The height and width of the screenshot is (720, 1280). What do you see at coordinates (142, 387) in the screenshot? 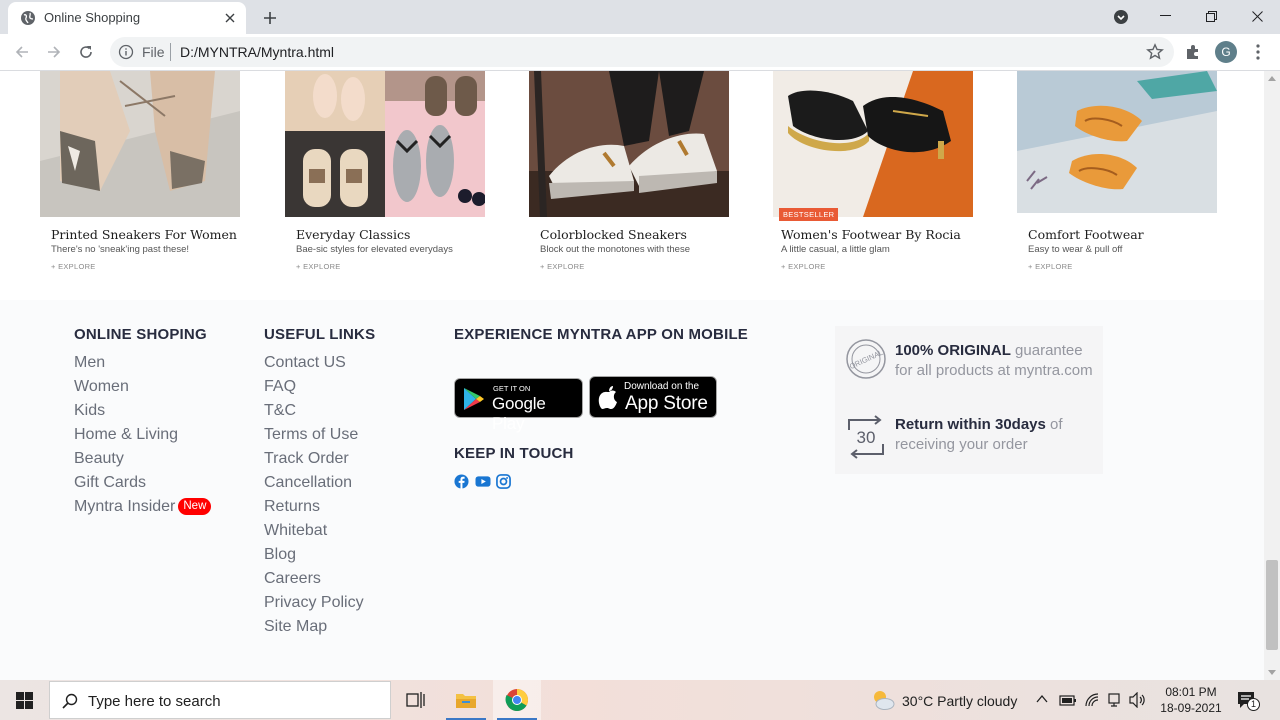
I see `footer-link-women: Women` at bounding box center [142, 387].